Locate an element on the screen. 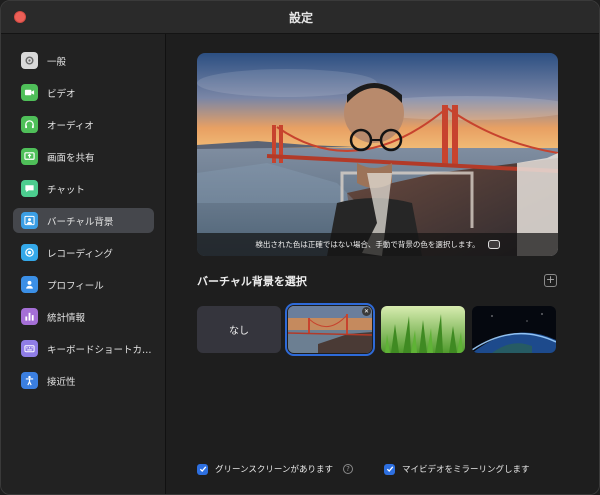 The width and height of the screenshot is (600, 495). mirror-video-option: マイビデオをミラーリングします is located at coordinates (457, 469).